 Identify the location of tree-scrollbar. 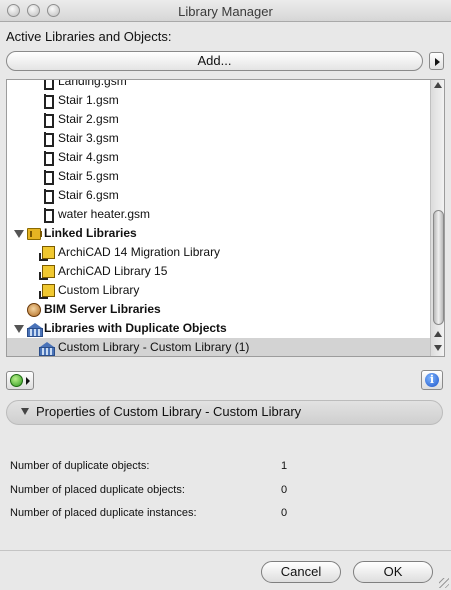
(437, 218).